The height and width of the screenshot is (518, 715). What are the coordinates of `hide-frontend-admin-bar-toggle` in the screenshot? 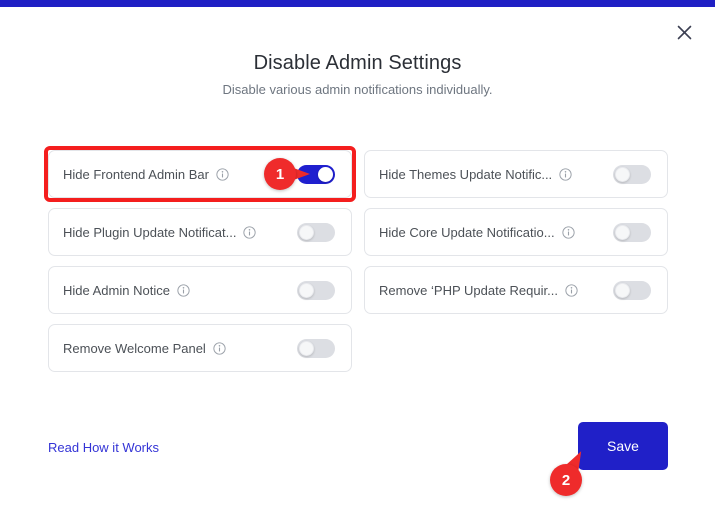 It's located at (316, 174).